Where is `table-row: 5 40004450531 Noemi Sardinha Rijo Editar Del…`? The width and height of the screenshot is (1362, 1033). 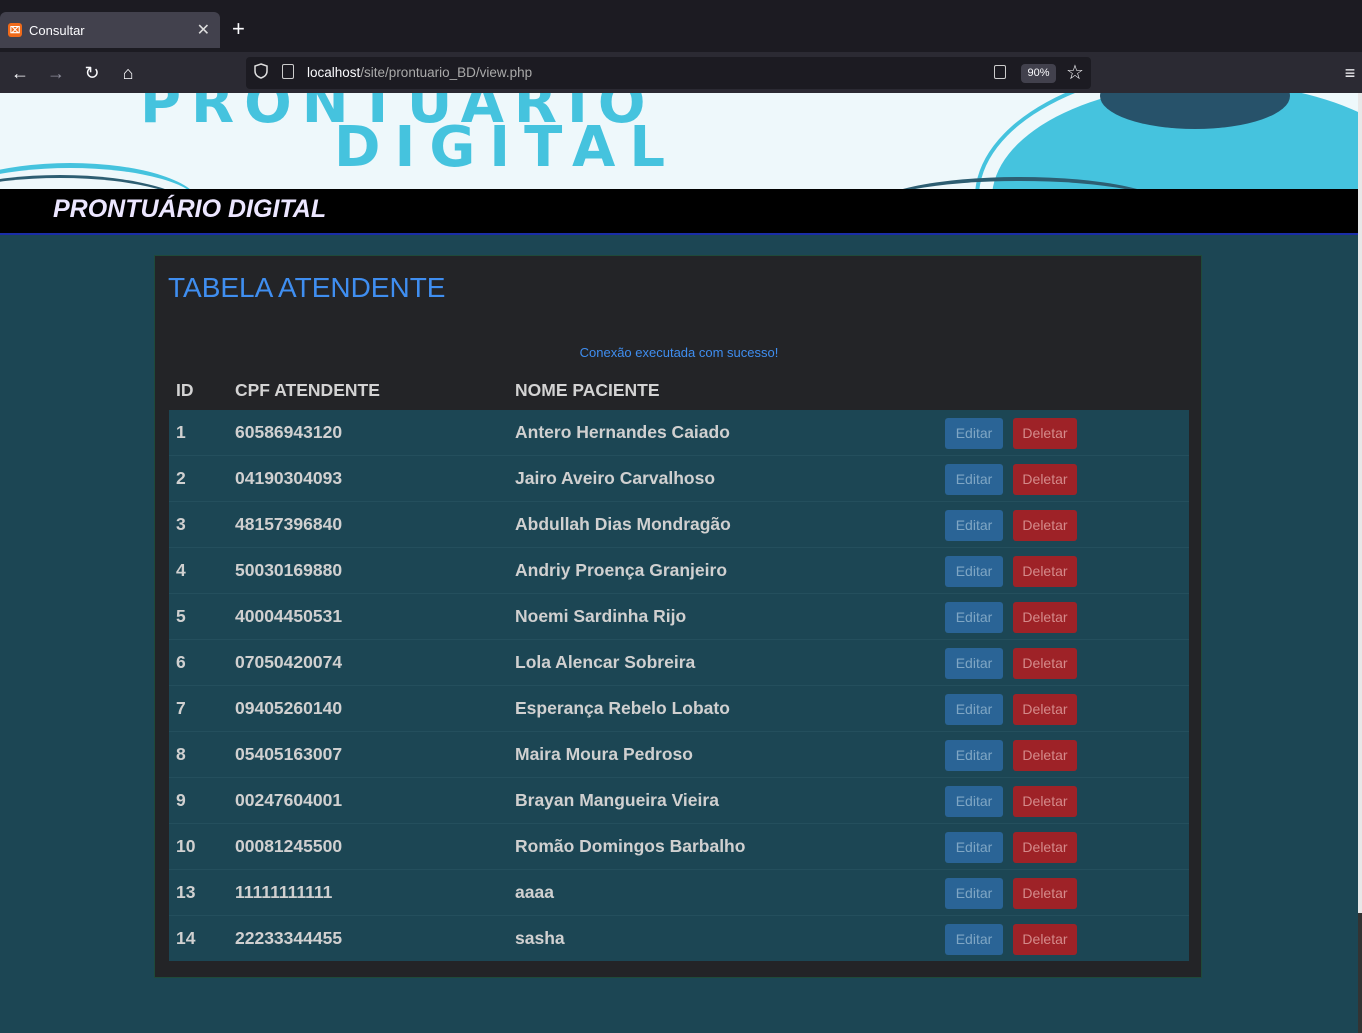
table-row: 5 40004450531 Noemi Sardinha Rijo Editar Del… is located at coordinates (679, 617).